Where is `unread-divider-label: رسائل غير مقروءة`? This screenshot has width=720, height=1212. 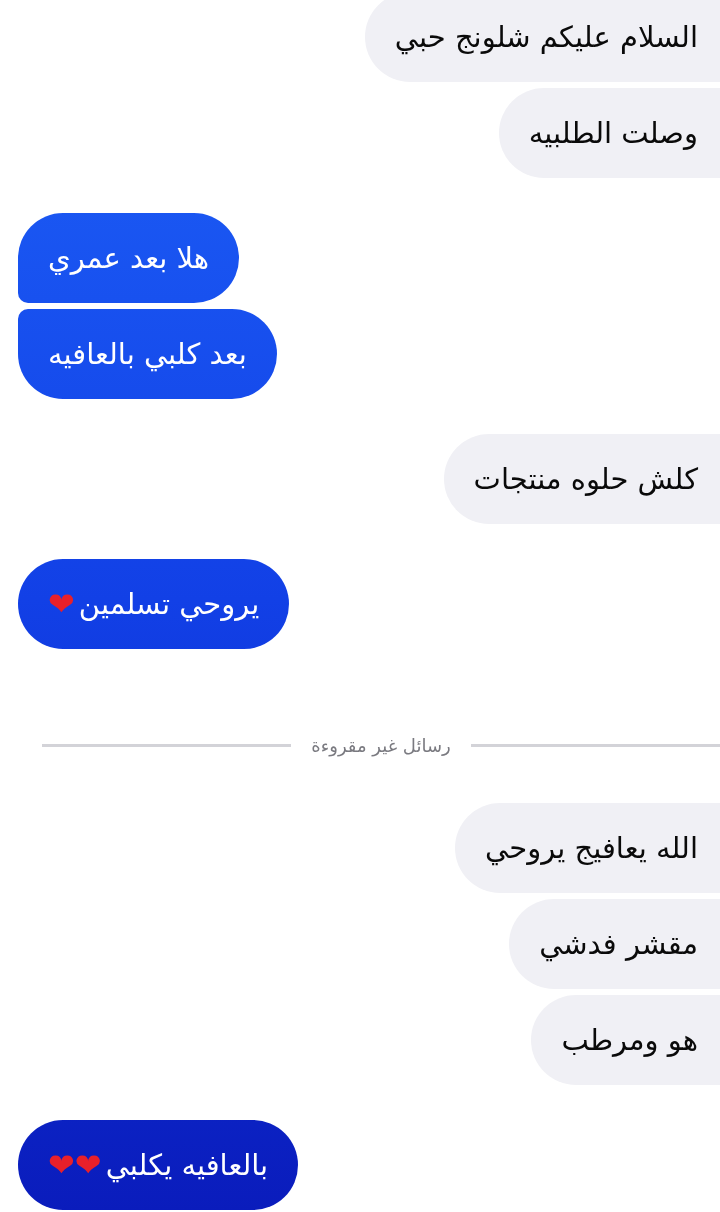
unread-divider-label: رسائل غير مقروءة is located at coordinates (381, 745).